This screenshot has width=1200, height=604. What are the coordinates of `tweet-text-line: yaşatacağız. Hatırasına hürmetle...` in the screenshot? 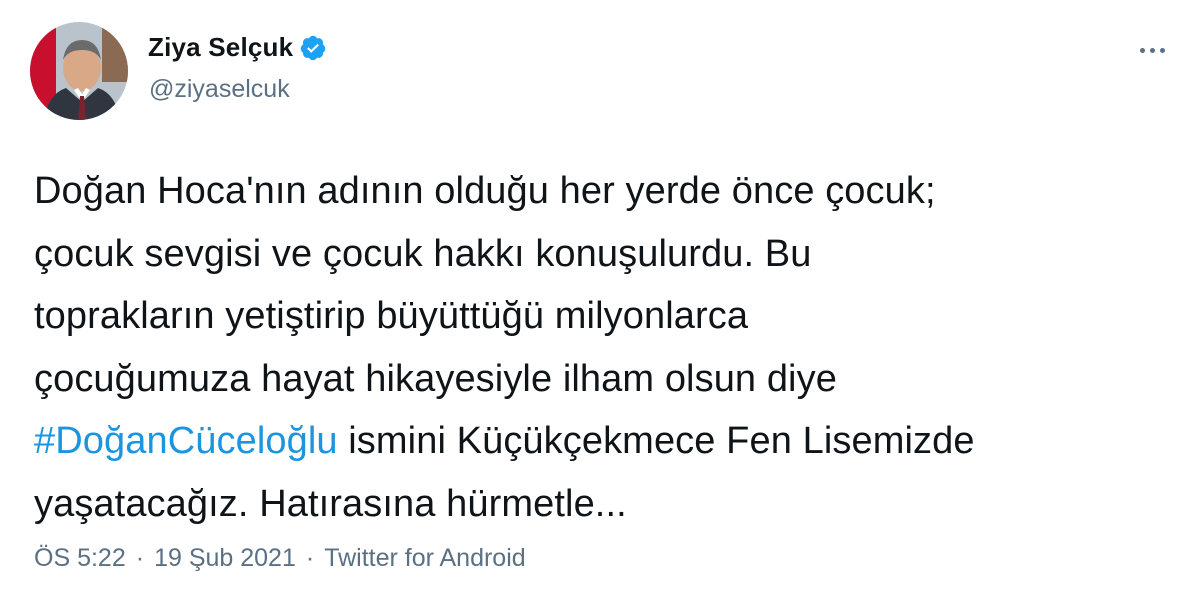 It's located at (330, 503).